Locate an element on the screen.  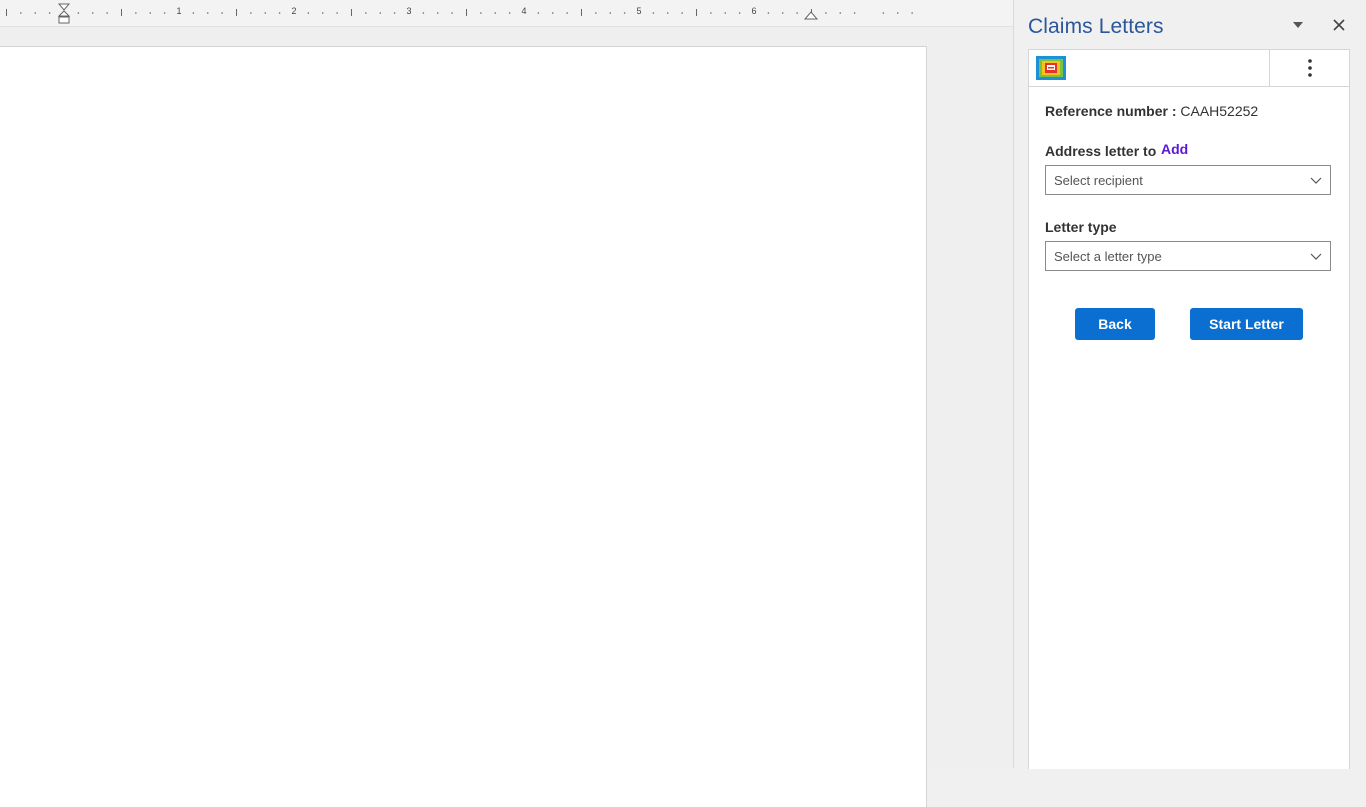
reference-label: Reference number : is located at coordinates (1111, 111).